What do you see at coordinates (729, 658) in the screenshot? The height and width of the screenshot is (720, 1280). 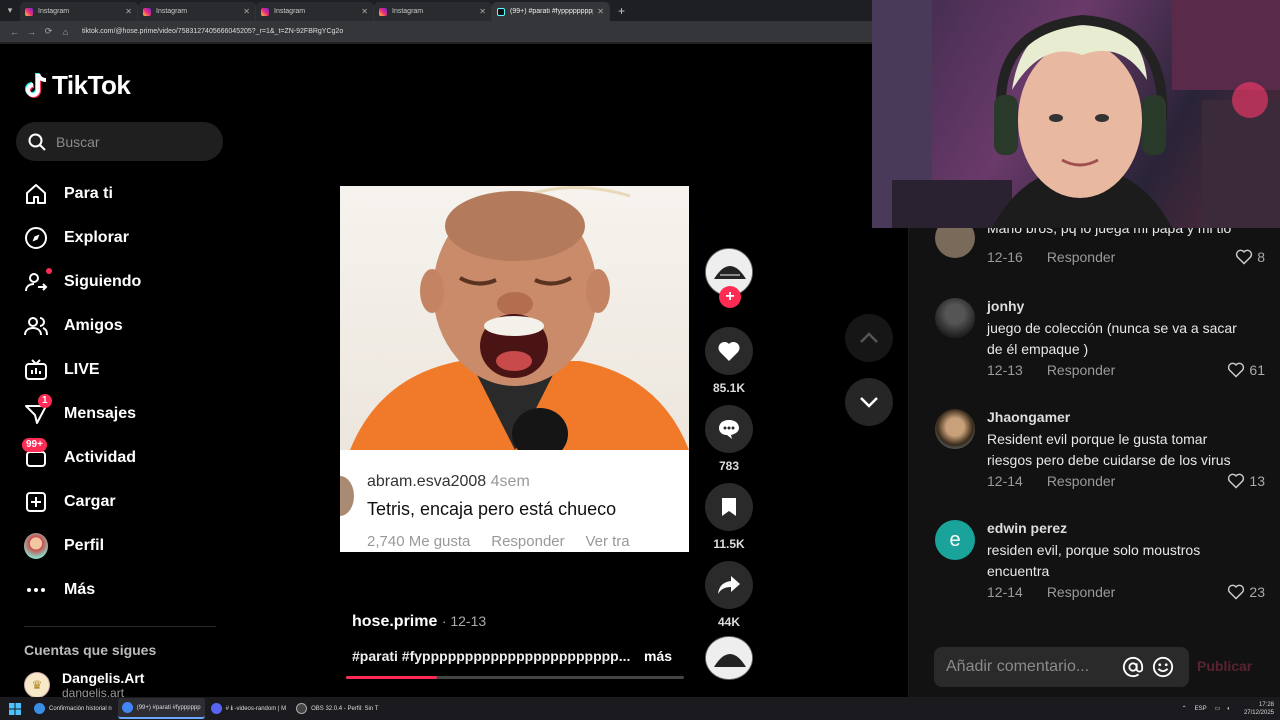 I see `sound-avatar` at bounding box center [729, 658].